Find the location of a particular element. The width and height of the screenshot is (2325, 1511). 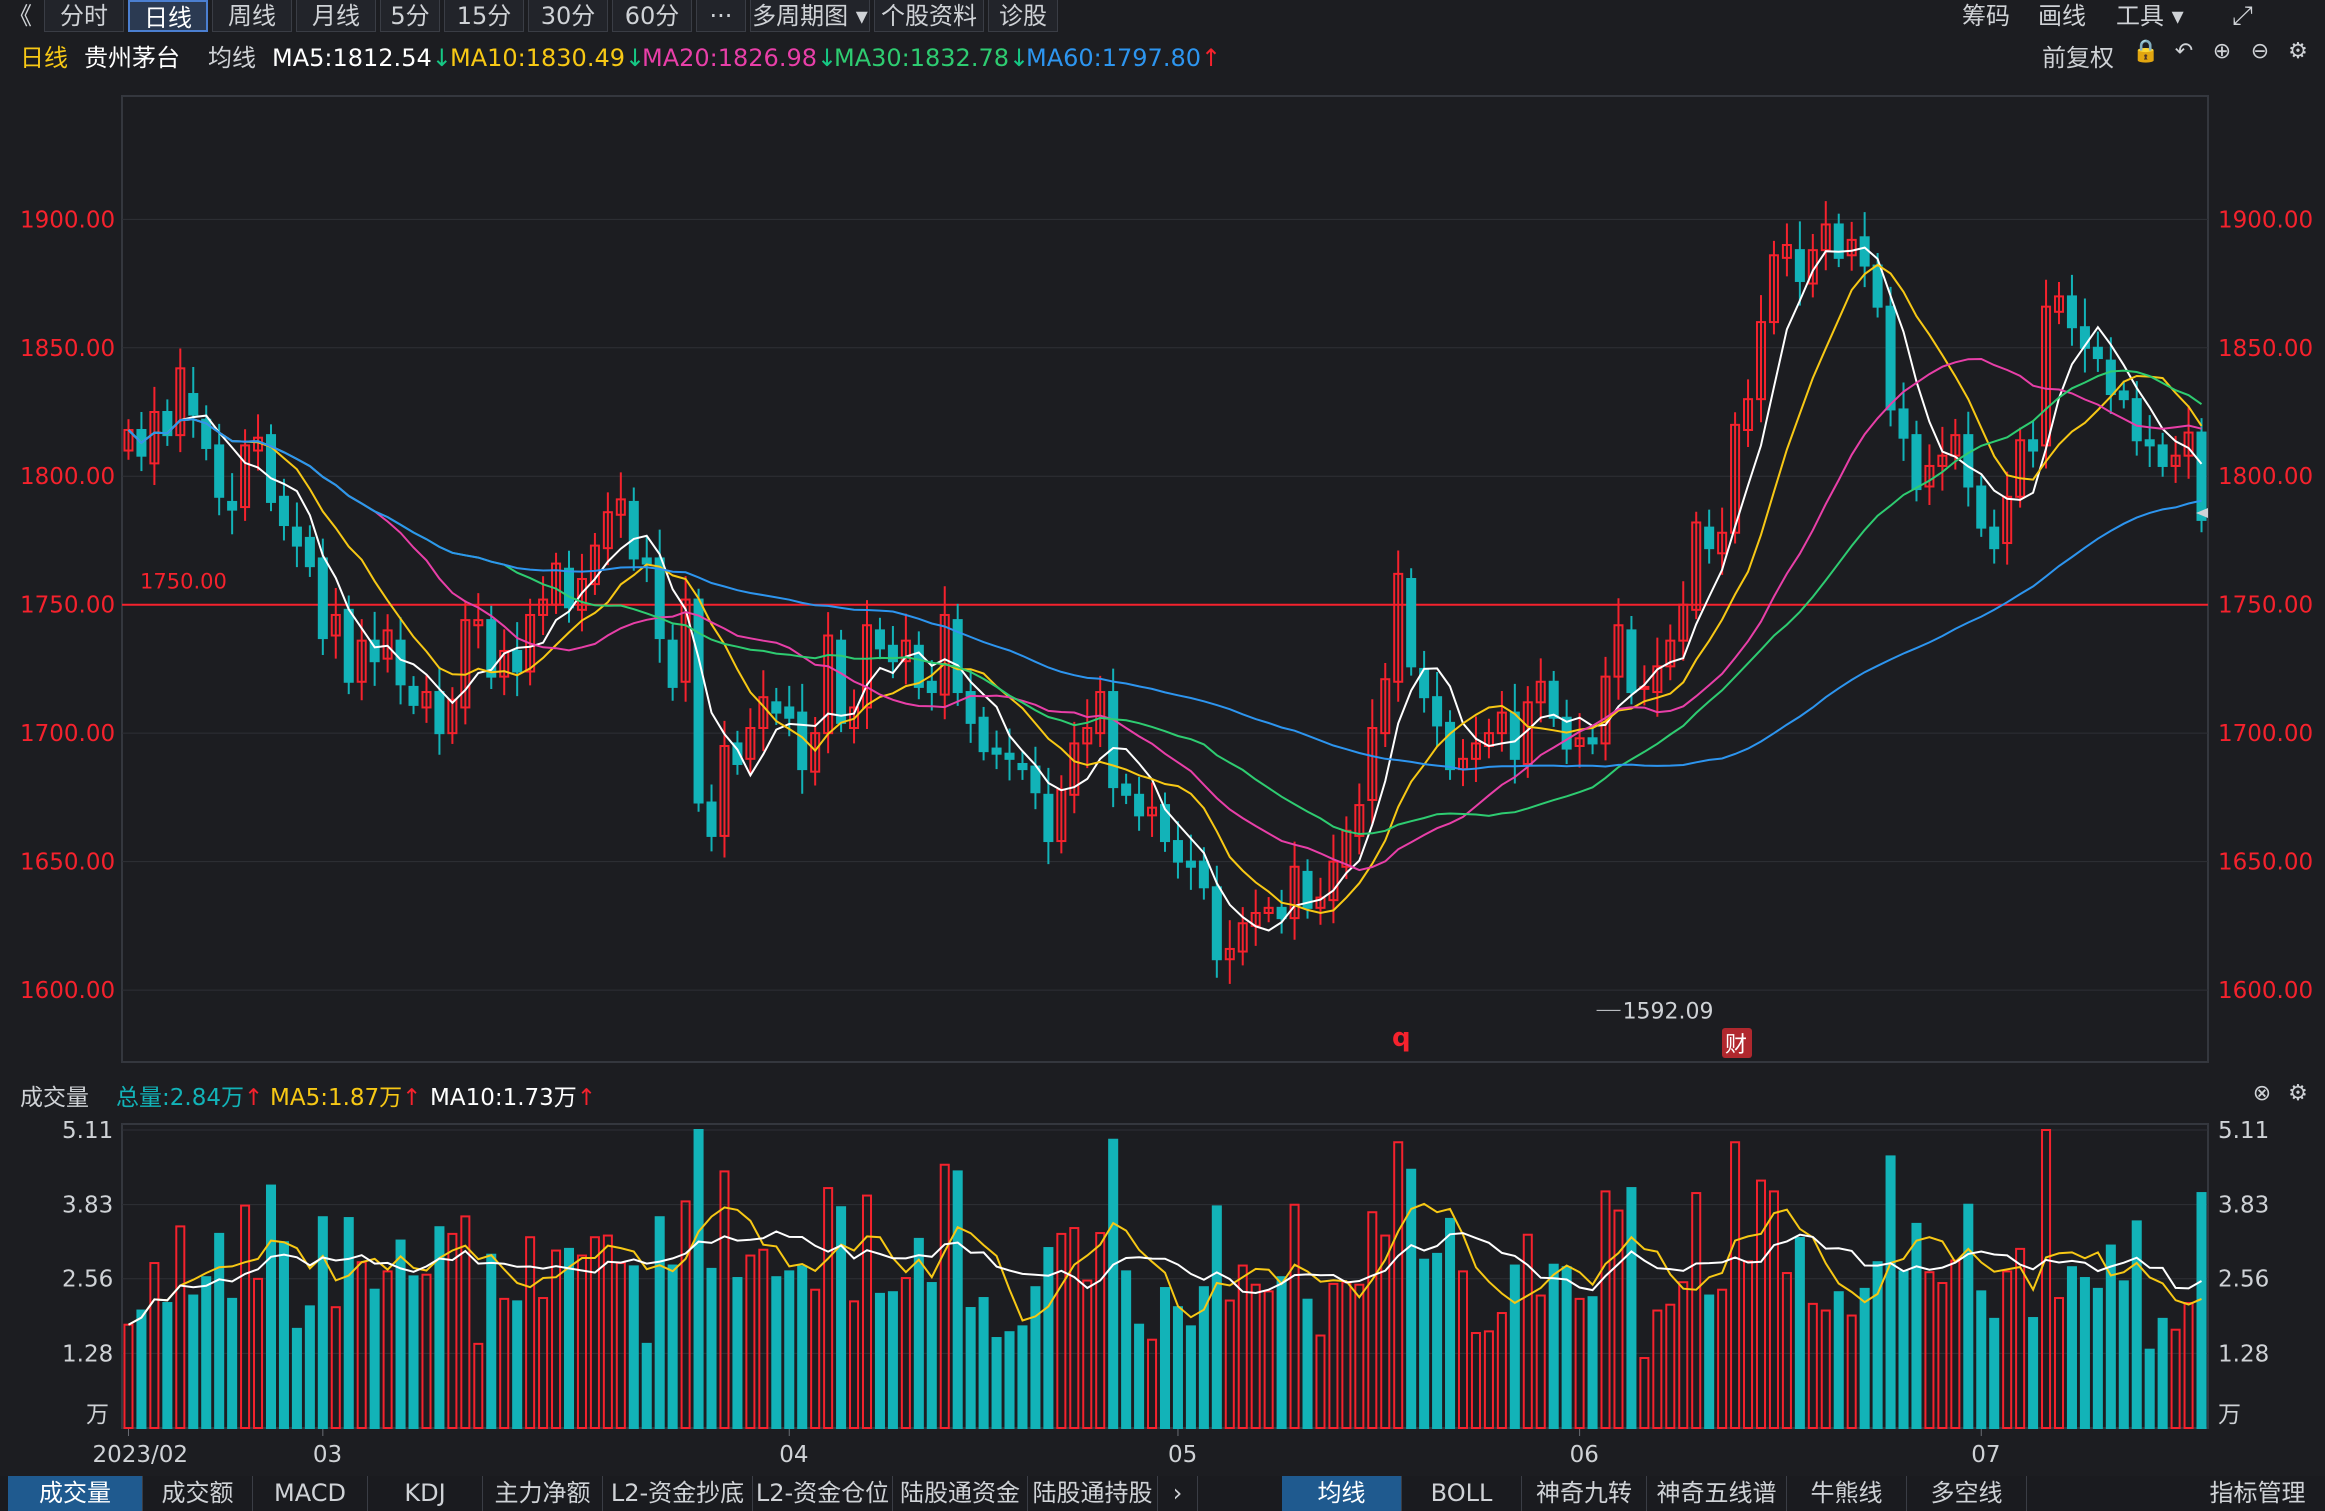

overlay-tab-3: 神奇五线谱 is located at coordinates (1717, 1493).